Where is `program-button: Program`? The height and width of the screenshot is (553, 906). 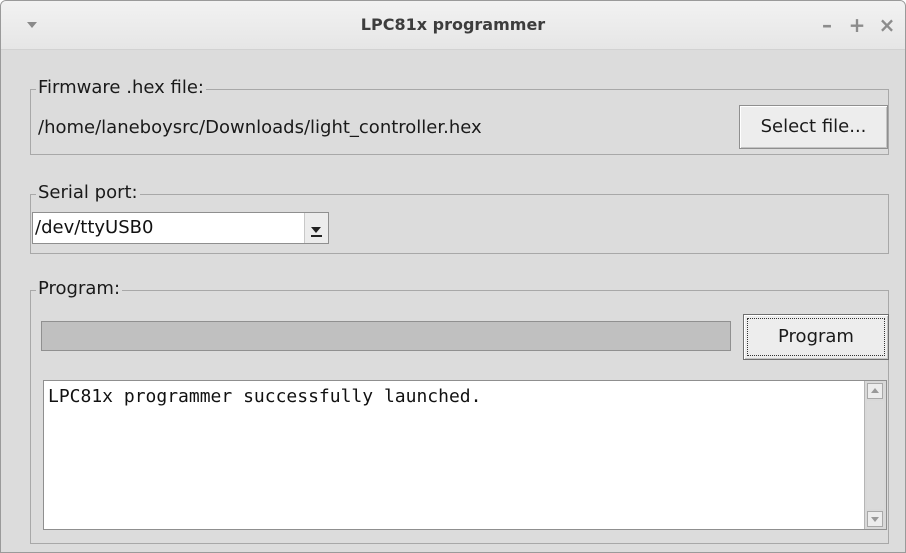
program-button: Program is located at coordinates (816, 337).